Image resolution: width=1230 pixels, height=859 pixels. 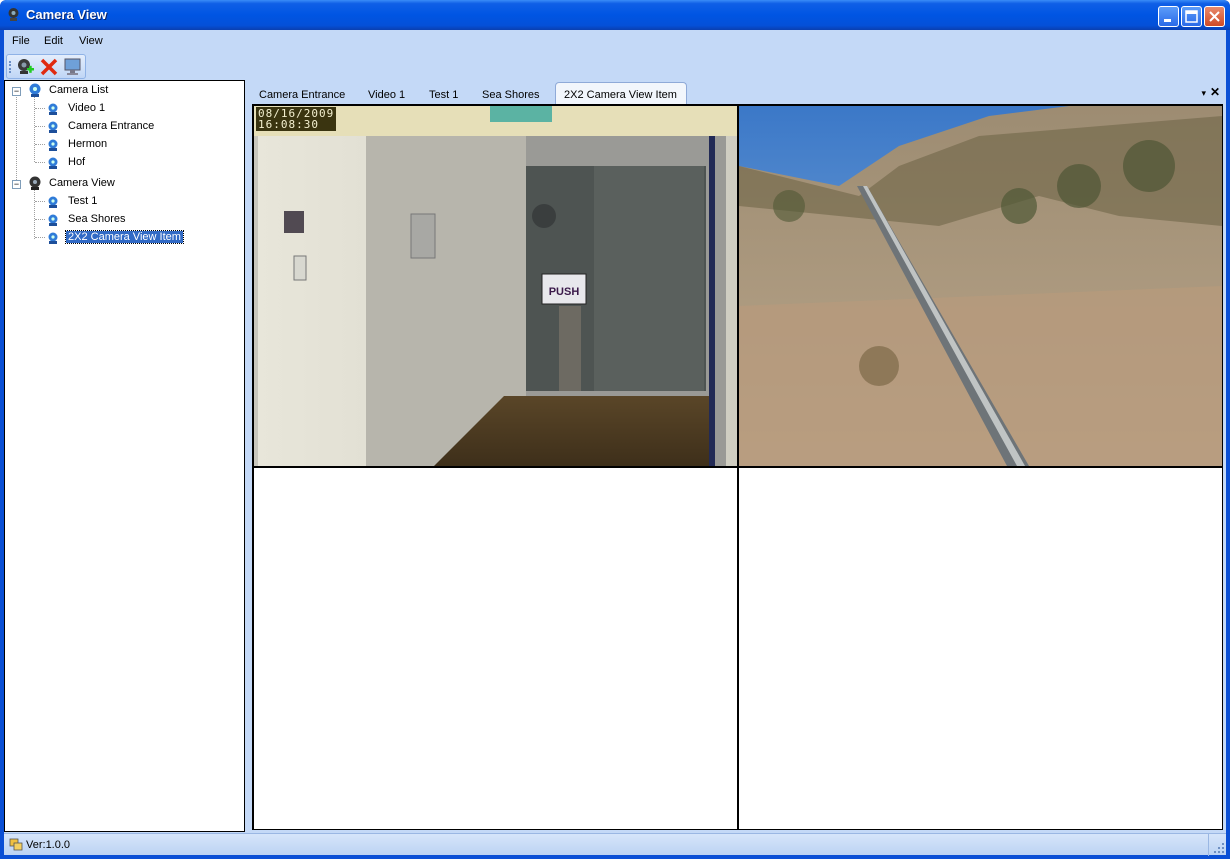 I want to click on menu-bar: File Edit View, so click(x=615, y=41).